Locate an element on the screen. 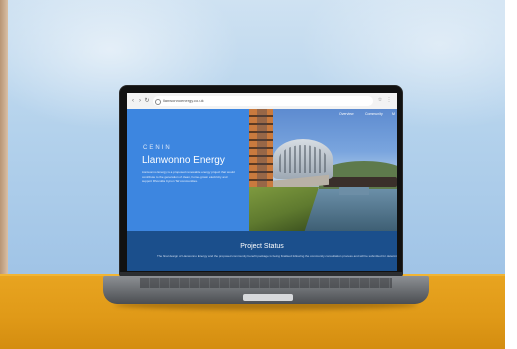  right-border is located at coordinates (511, 174).